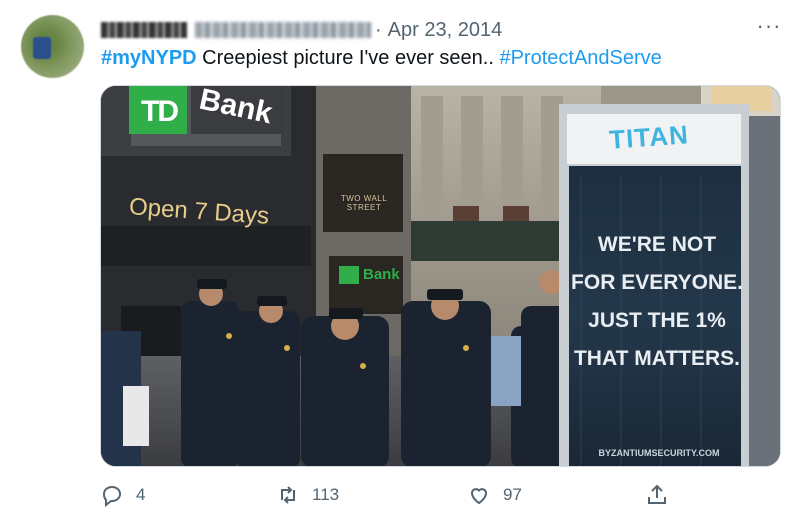 The image size is (800, 518). Describe the element at coordinates (657, 282) in the screenshot. I see `ad-line: FOR EVERYONE.` at that location.